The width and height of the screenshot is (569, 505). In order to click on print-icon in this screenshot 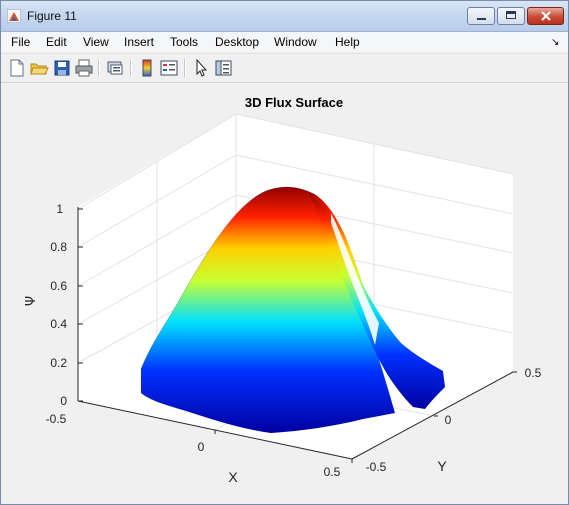, I will do `click(84, 68)`.